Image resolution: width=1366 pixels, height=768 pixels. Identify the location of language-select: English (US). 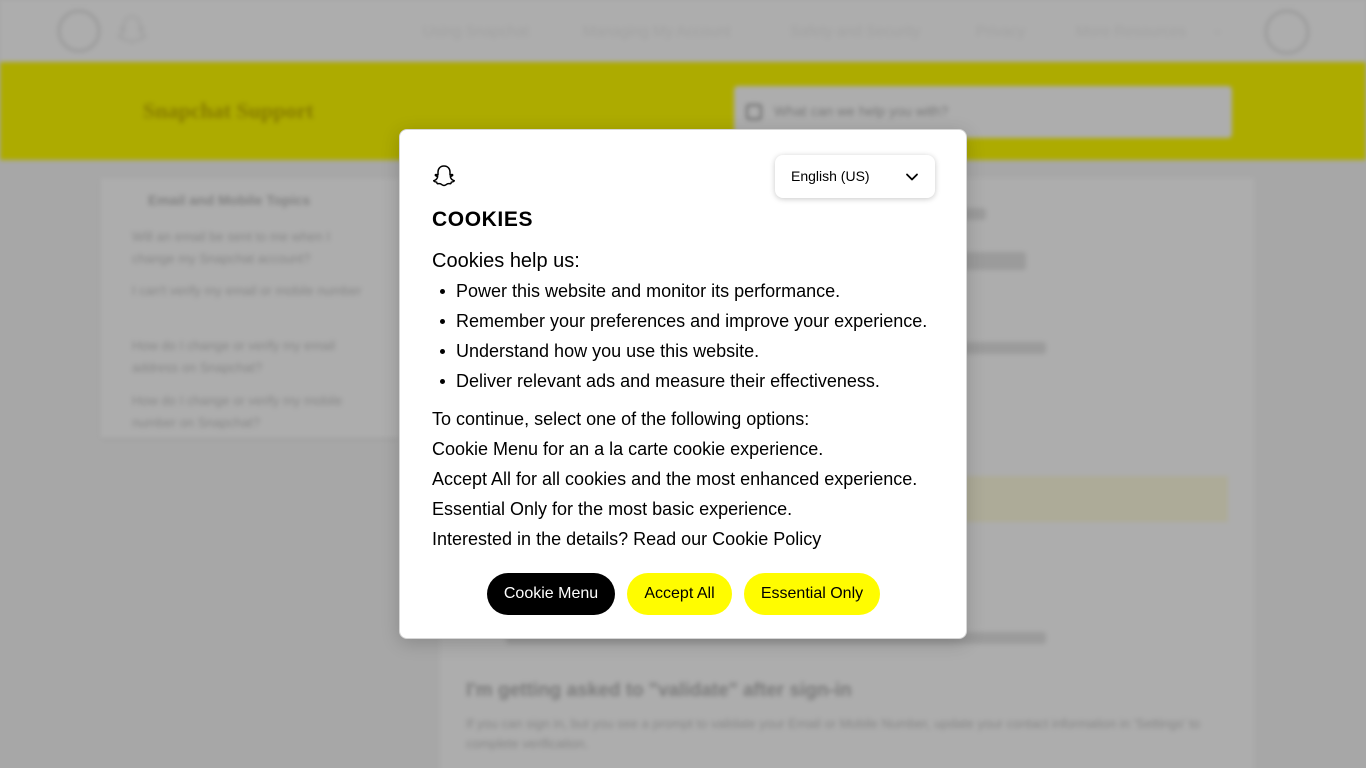
(855, 176).